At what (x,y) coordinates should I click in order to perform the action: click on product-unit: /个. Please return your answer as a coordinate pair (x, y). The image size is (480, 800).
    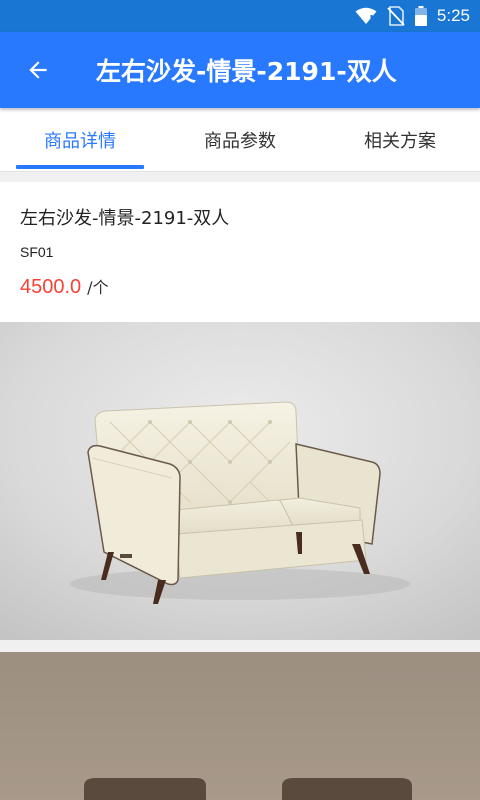
    Looking at the image, I should click on (98, 287).